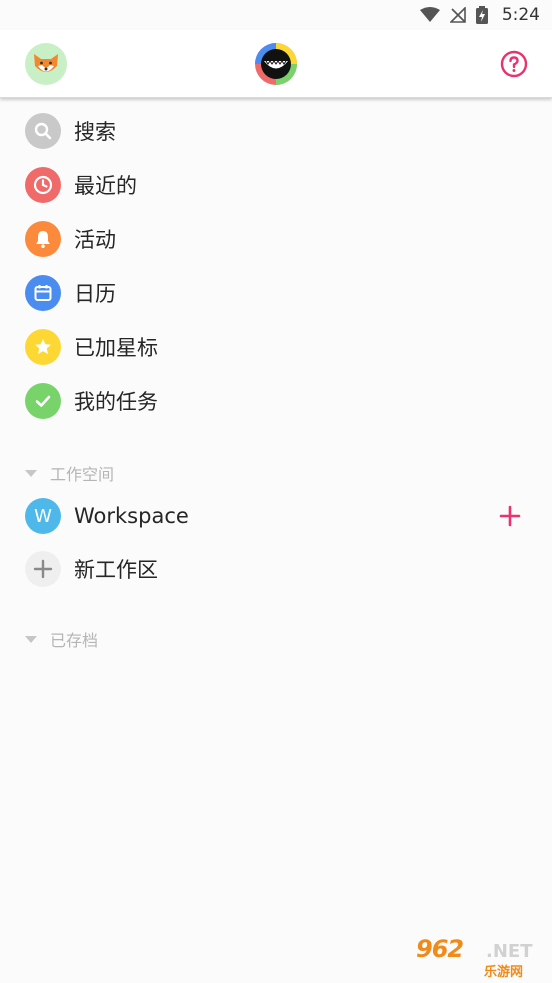  What do you see at coordinates (514, 64) in the screenshot?
I see `help-icon` at bounding box center [514, 64].